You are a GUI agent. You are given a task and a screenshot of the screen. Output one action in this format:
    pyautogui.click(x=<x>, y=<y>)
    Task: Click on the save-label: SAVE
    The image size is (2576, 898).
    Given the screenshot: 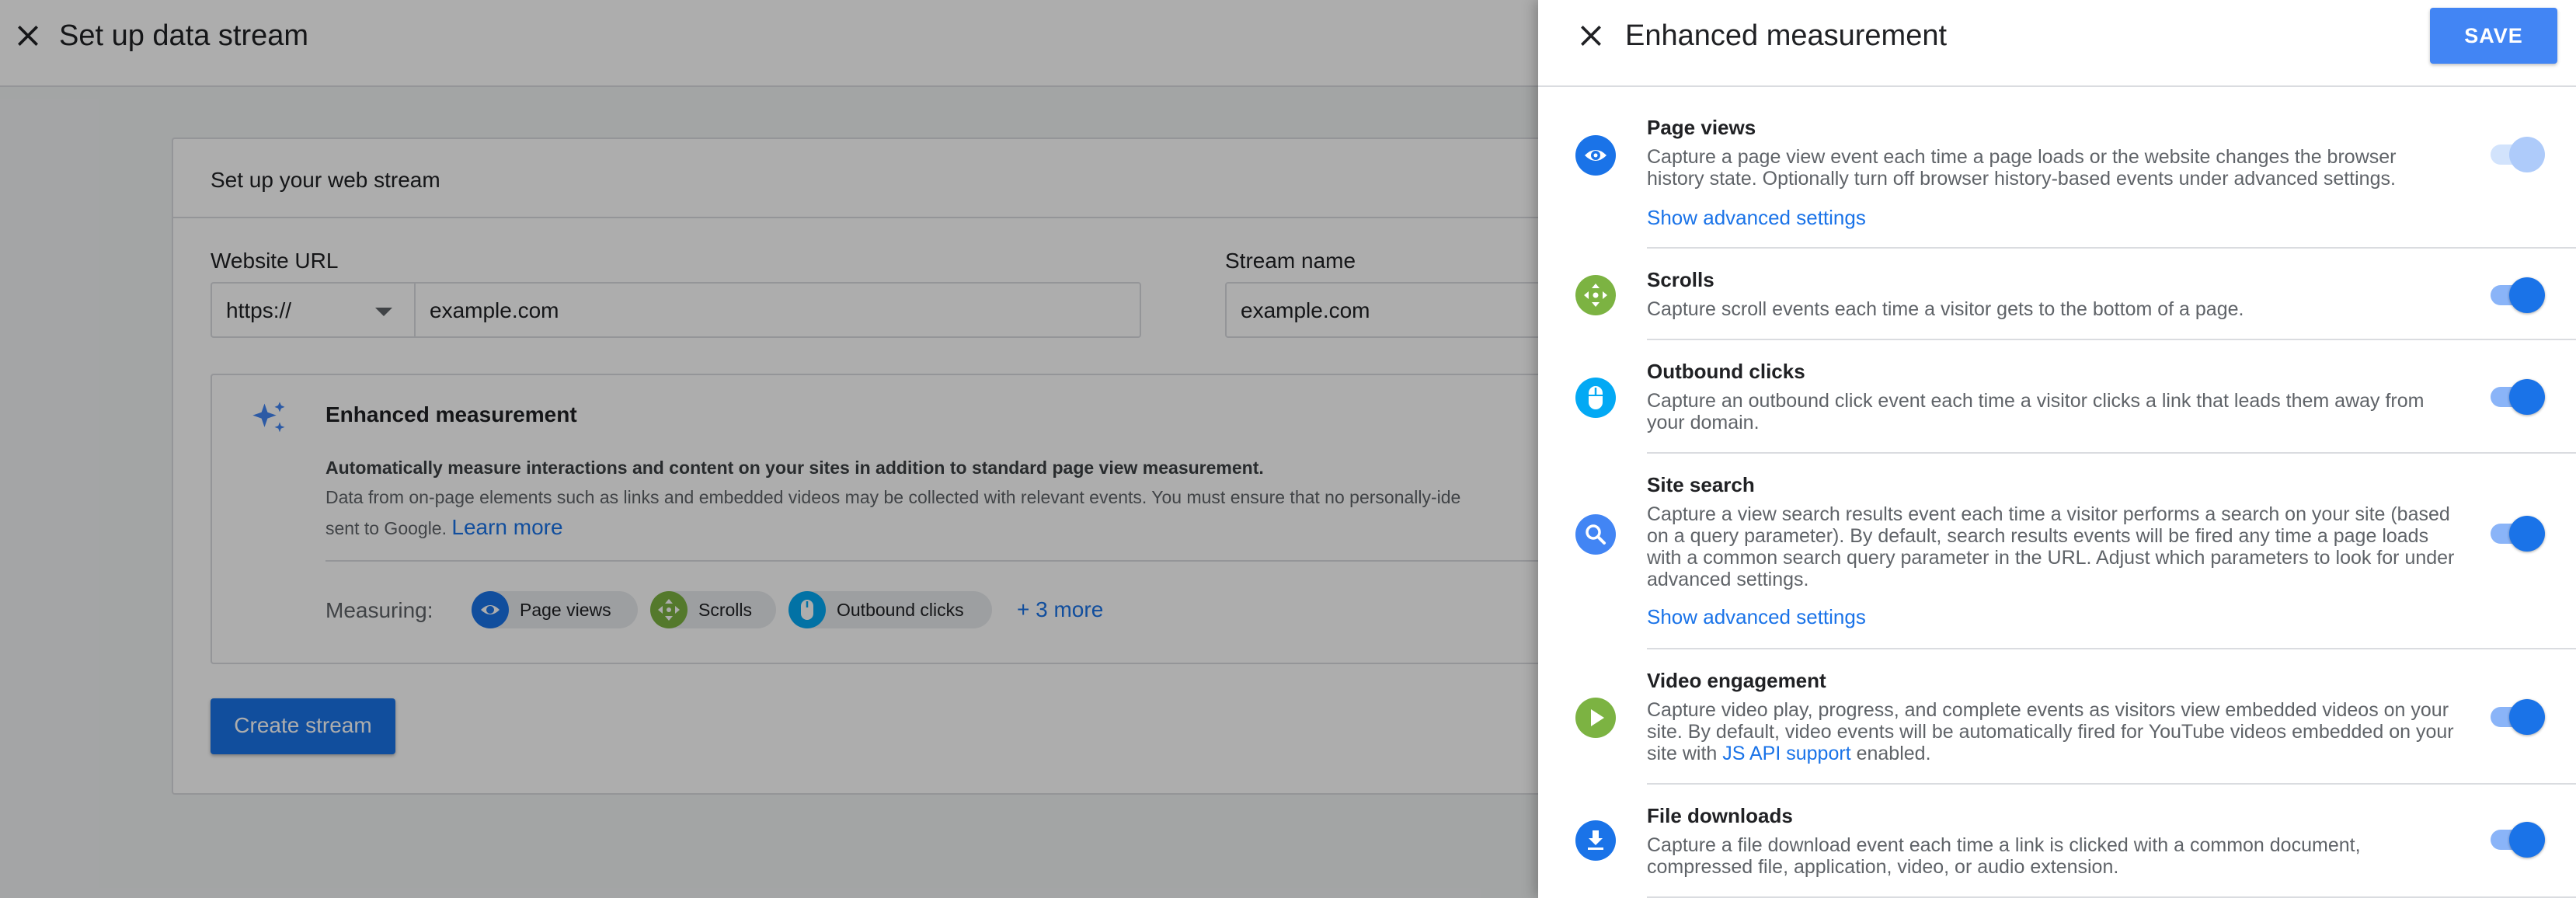 What is the action you would take?
    pyautogui.click(x=2493, y=35)
    